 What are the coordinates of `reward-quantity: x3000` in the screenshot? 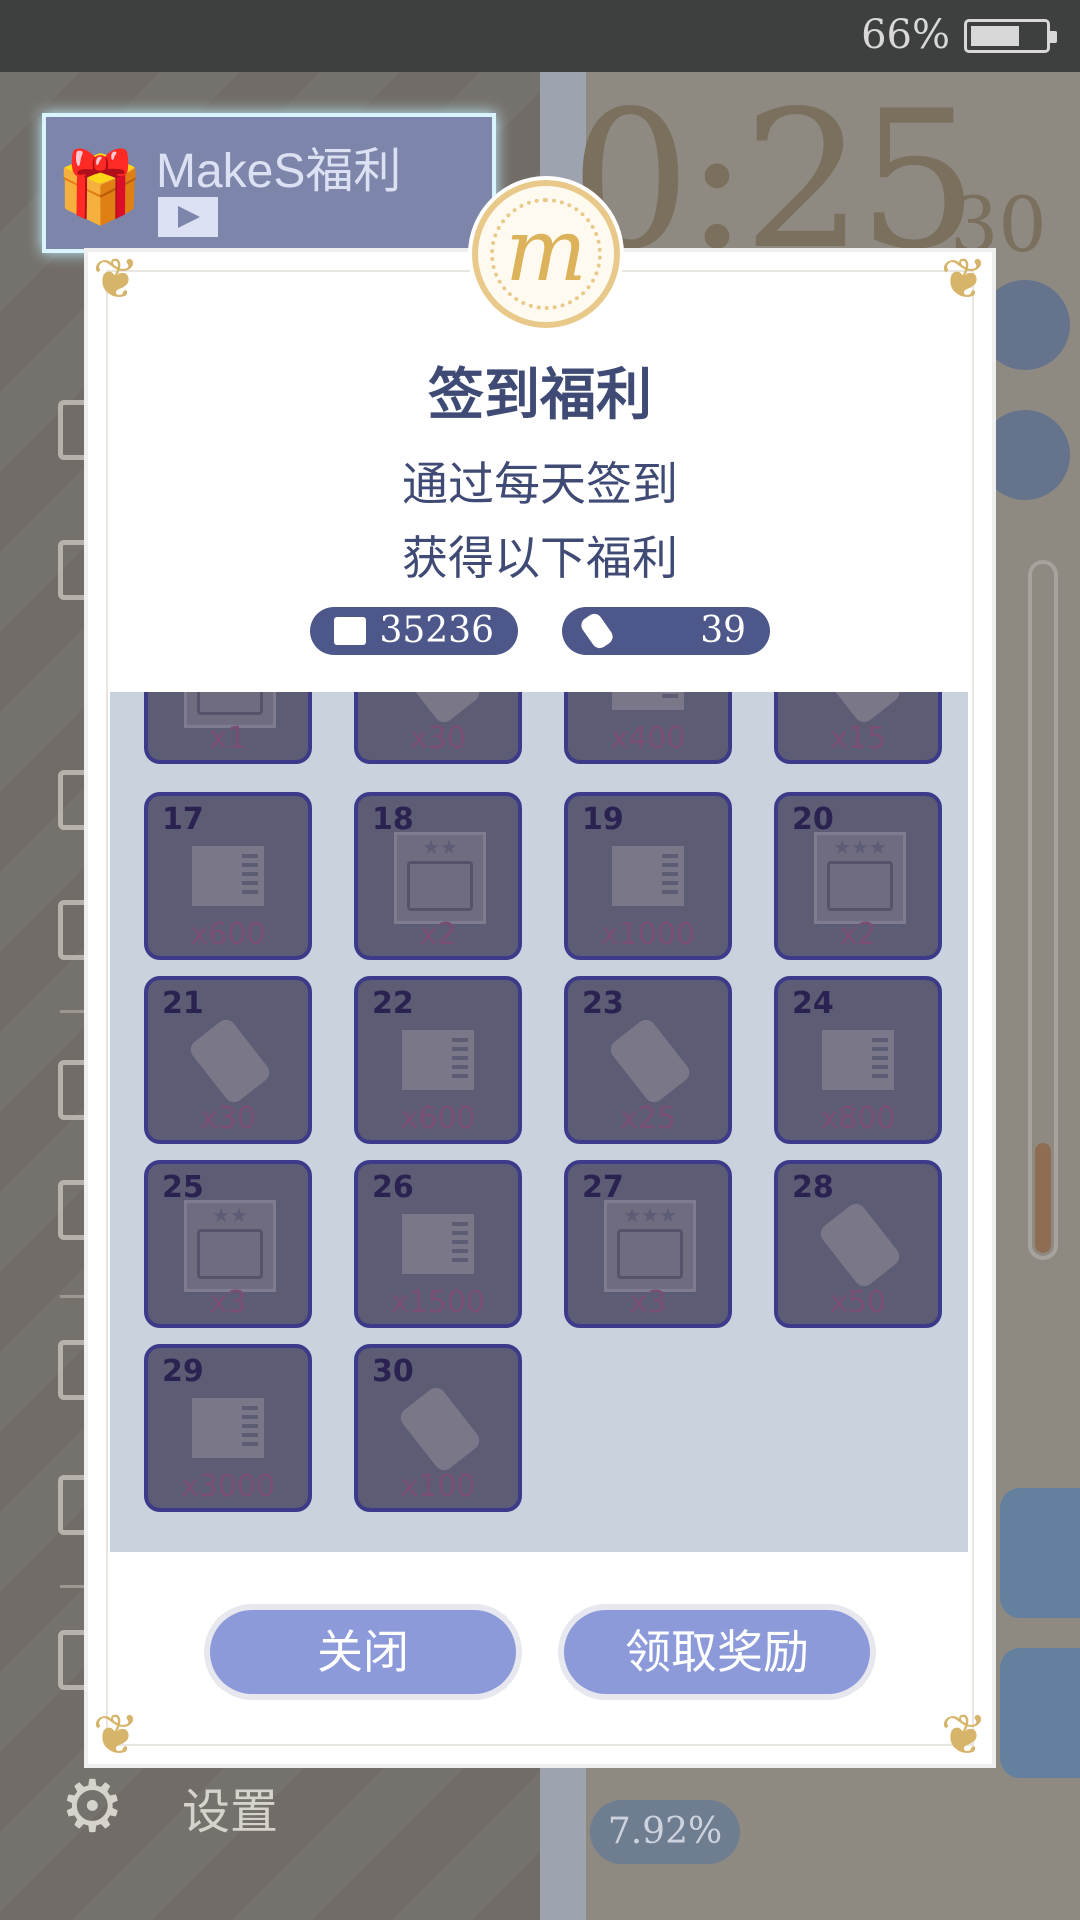 It's located at (228, 1486).